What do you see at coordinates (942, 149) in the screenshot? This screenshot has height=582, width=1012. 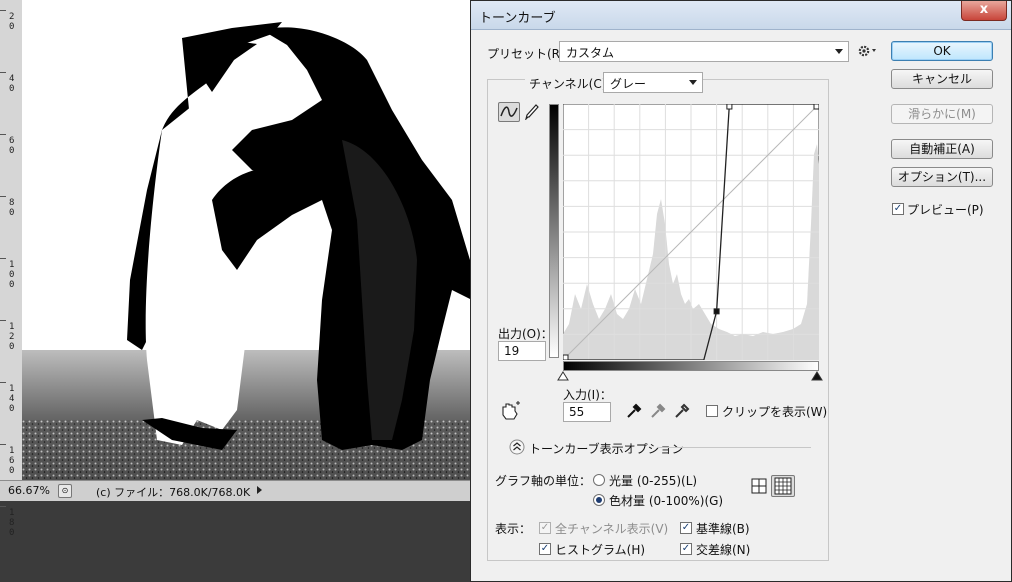 I see `auto-button: 自動補正(A)` at bounding box center [942, 149].